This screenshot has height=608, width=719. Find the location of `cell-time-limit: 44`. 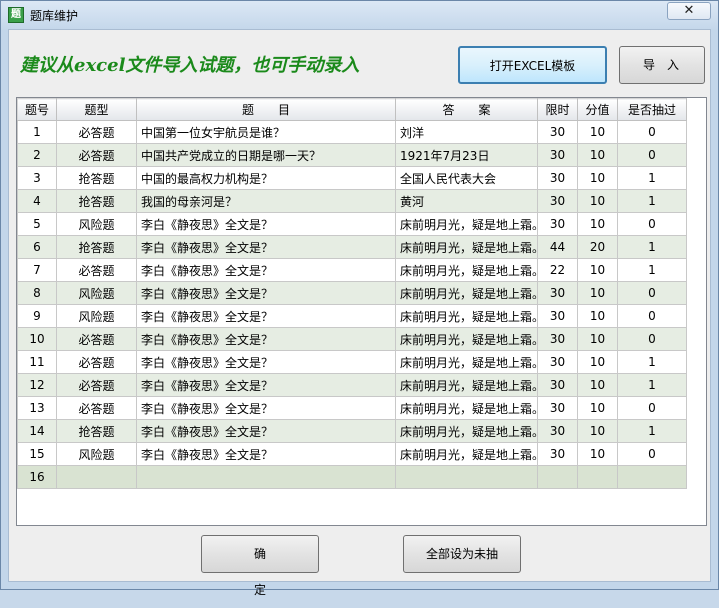

cell-time-limit: 44 is located at coordinates (557, 247).